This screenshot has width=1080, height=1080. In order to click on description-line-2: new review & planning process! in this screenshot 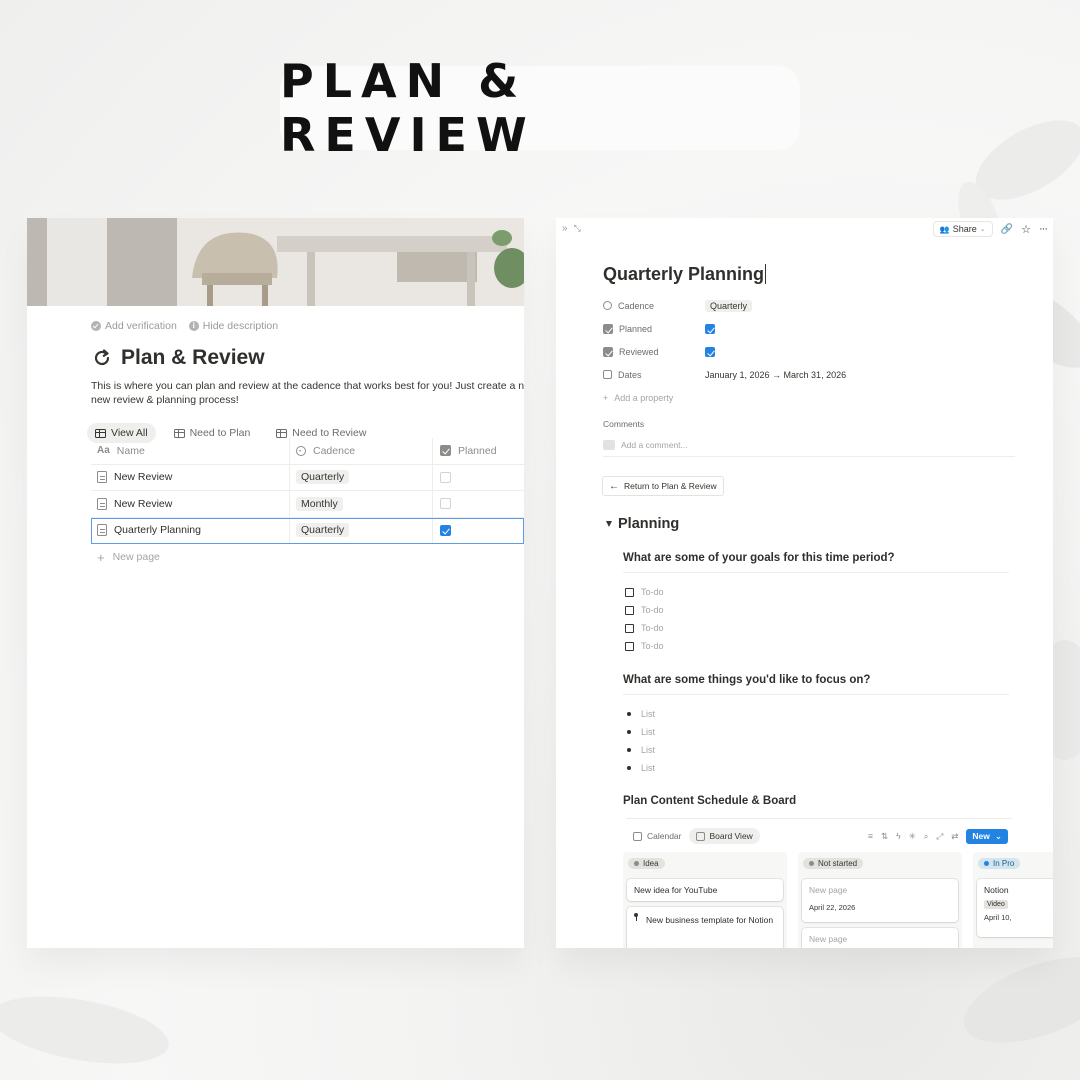, I will do `click(165, 400)`.